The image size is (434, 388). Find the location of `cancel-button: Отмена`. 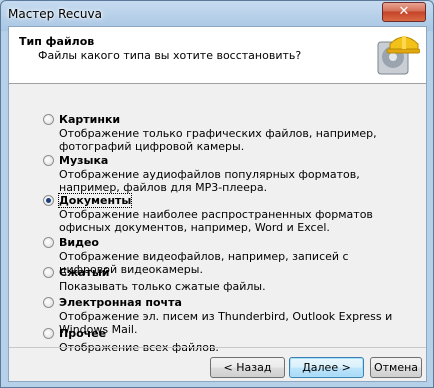

cancel-button: Отмена is located at coordinates (396, 367).